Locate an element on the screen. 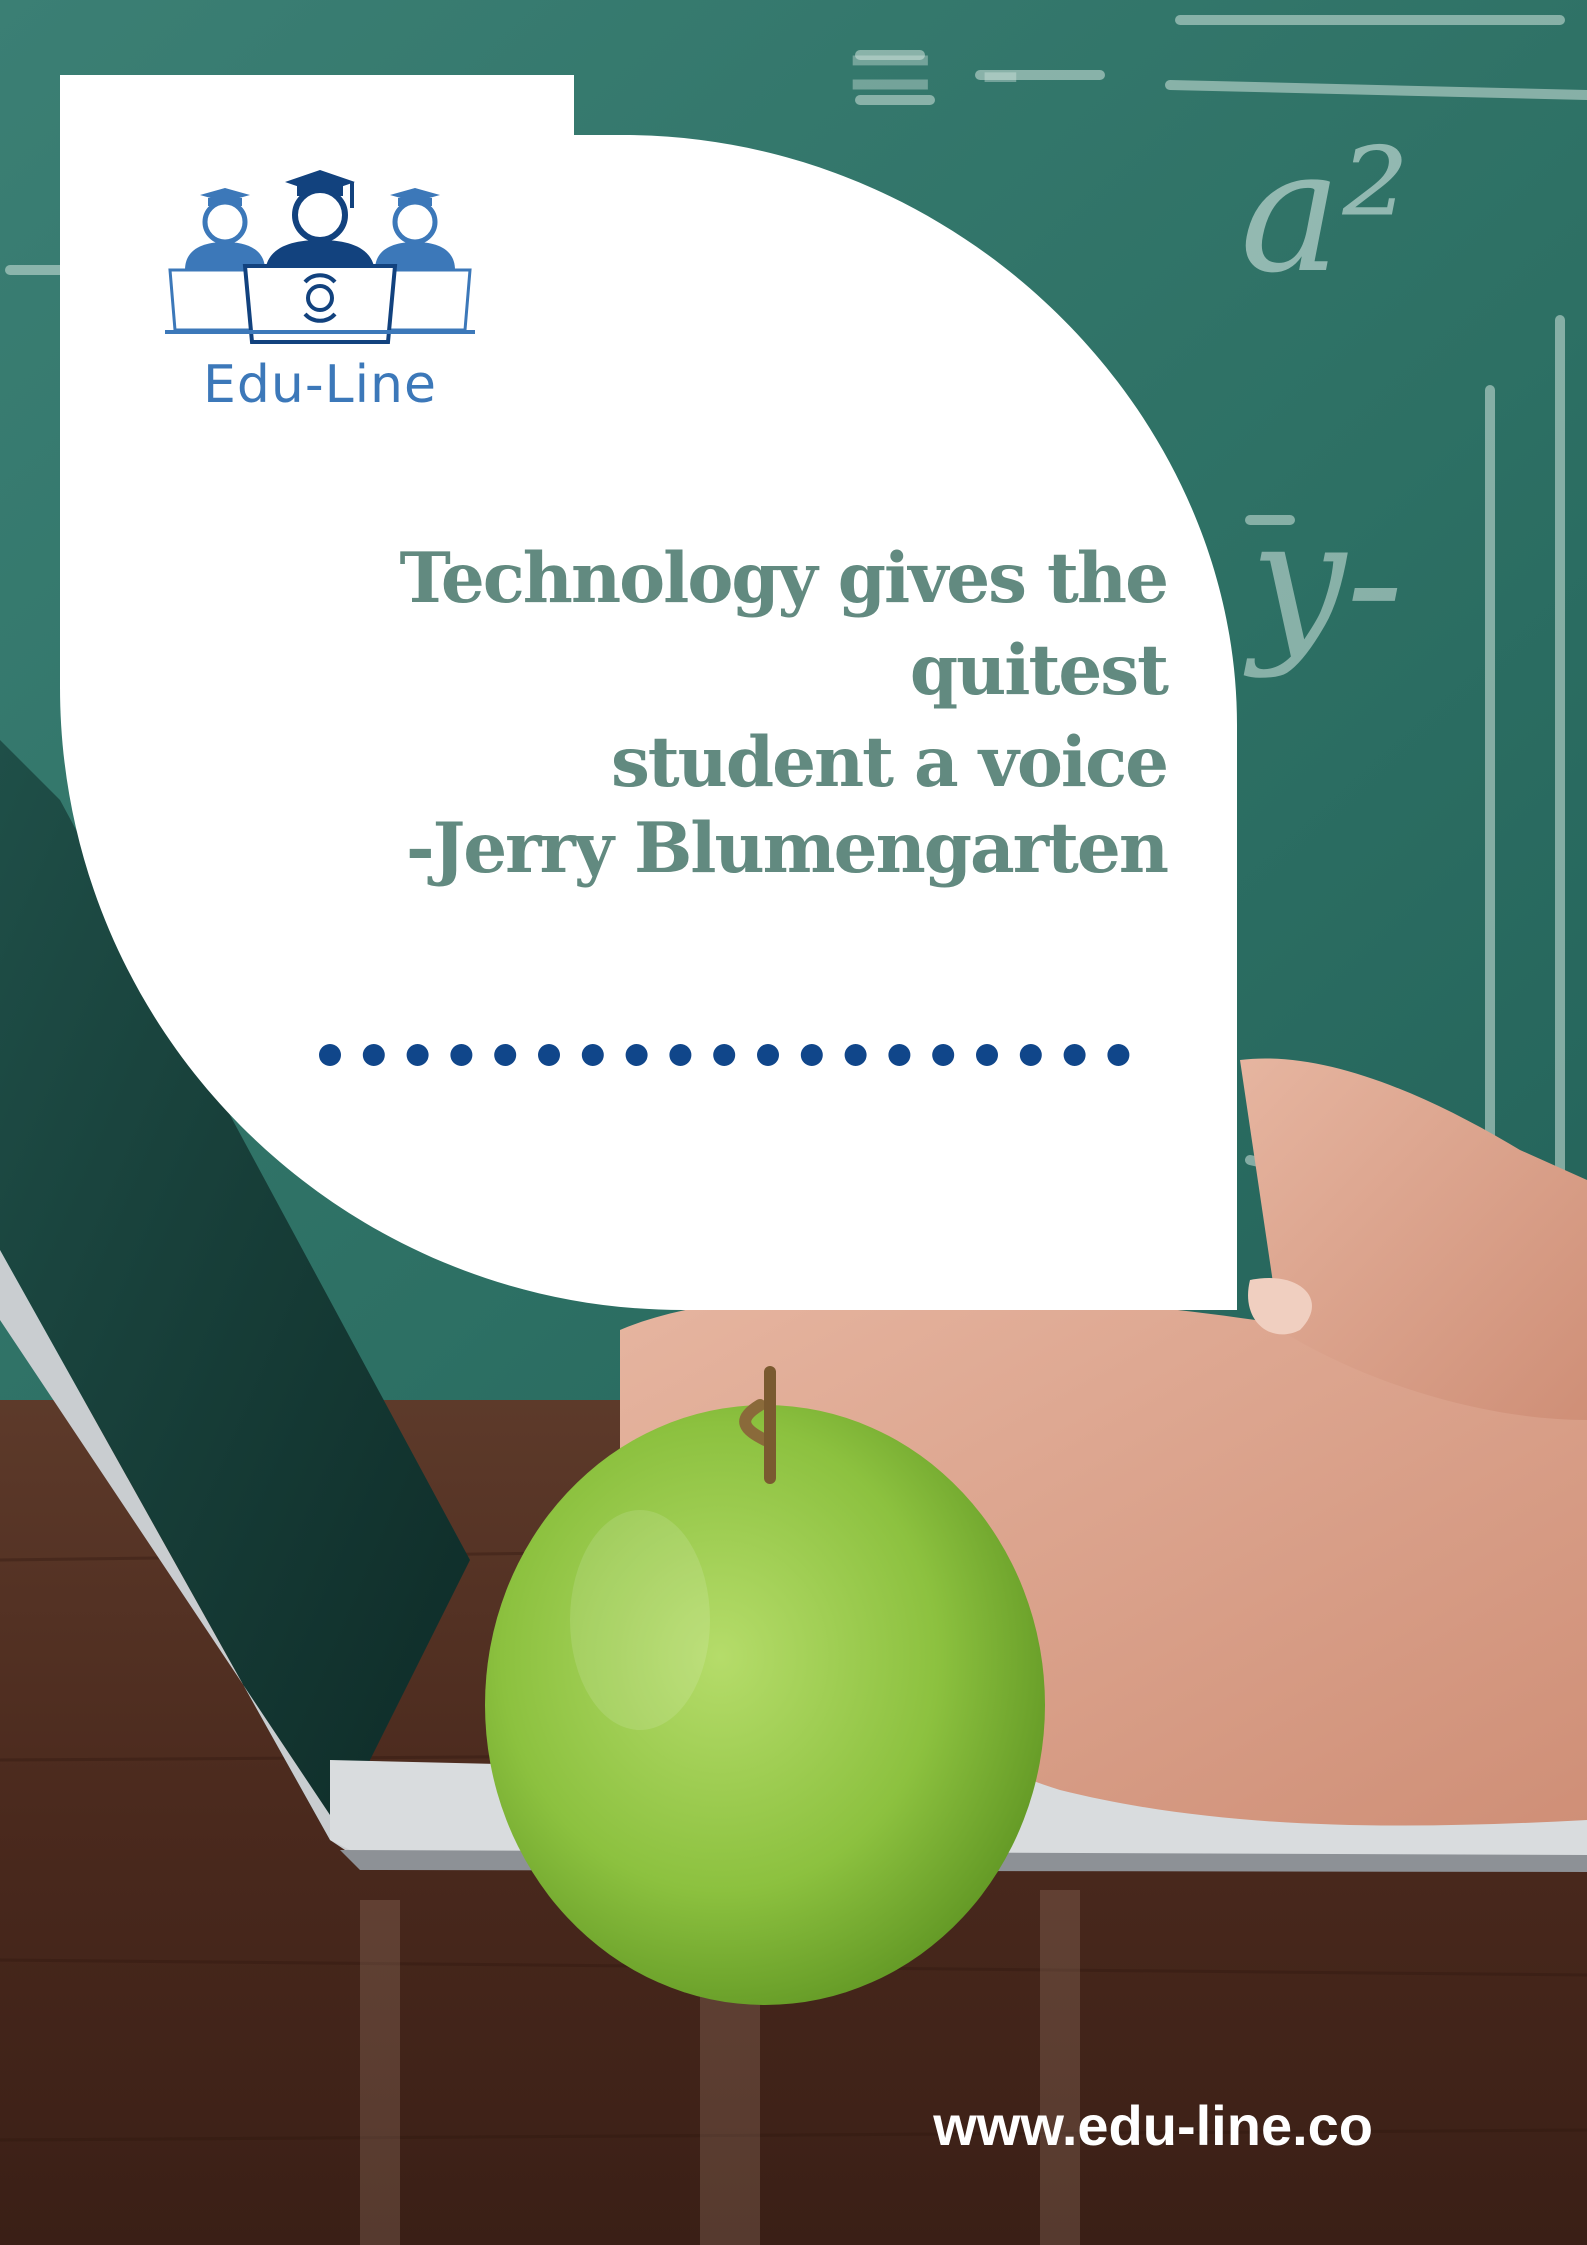 Image resolution: width=1587 pixels, height=2245 pixels. dotted-separator is located at coordinates (724, 1055).